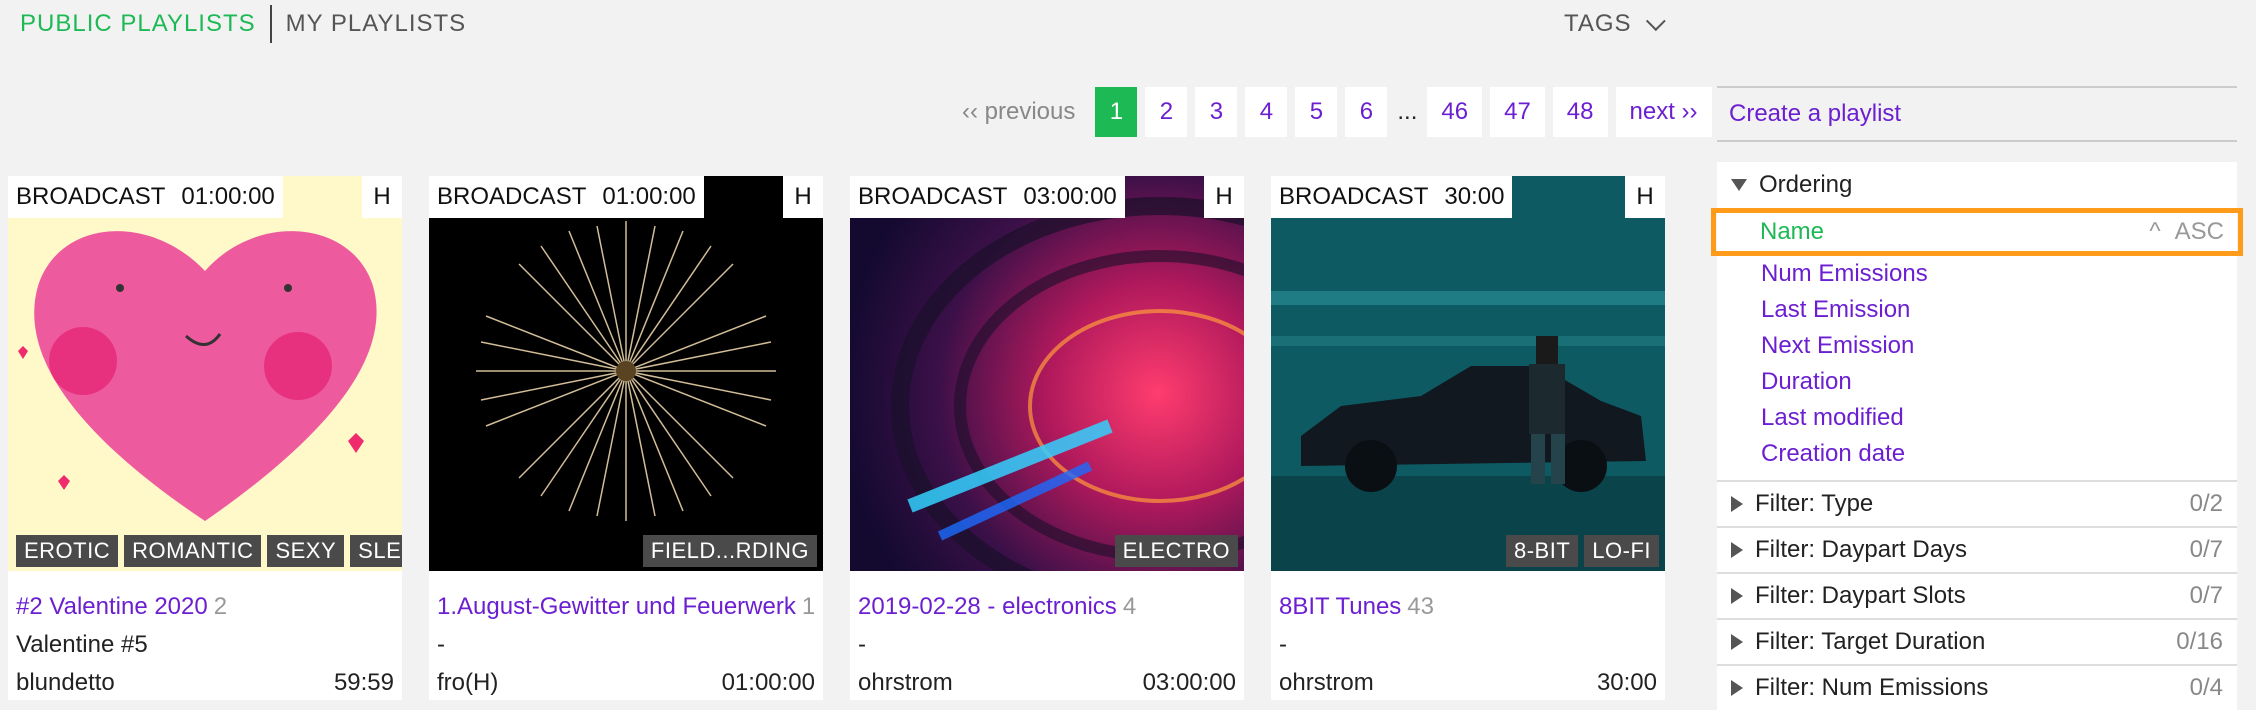  What do you see at coordinates (1542, 551) in the screenshot?
I see `tag-8-bit: 8-BIT` at bounding box center [1542, 551].